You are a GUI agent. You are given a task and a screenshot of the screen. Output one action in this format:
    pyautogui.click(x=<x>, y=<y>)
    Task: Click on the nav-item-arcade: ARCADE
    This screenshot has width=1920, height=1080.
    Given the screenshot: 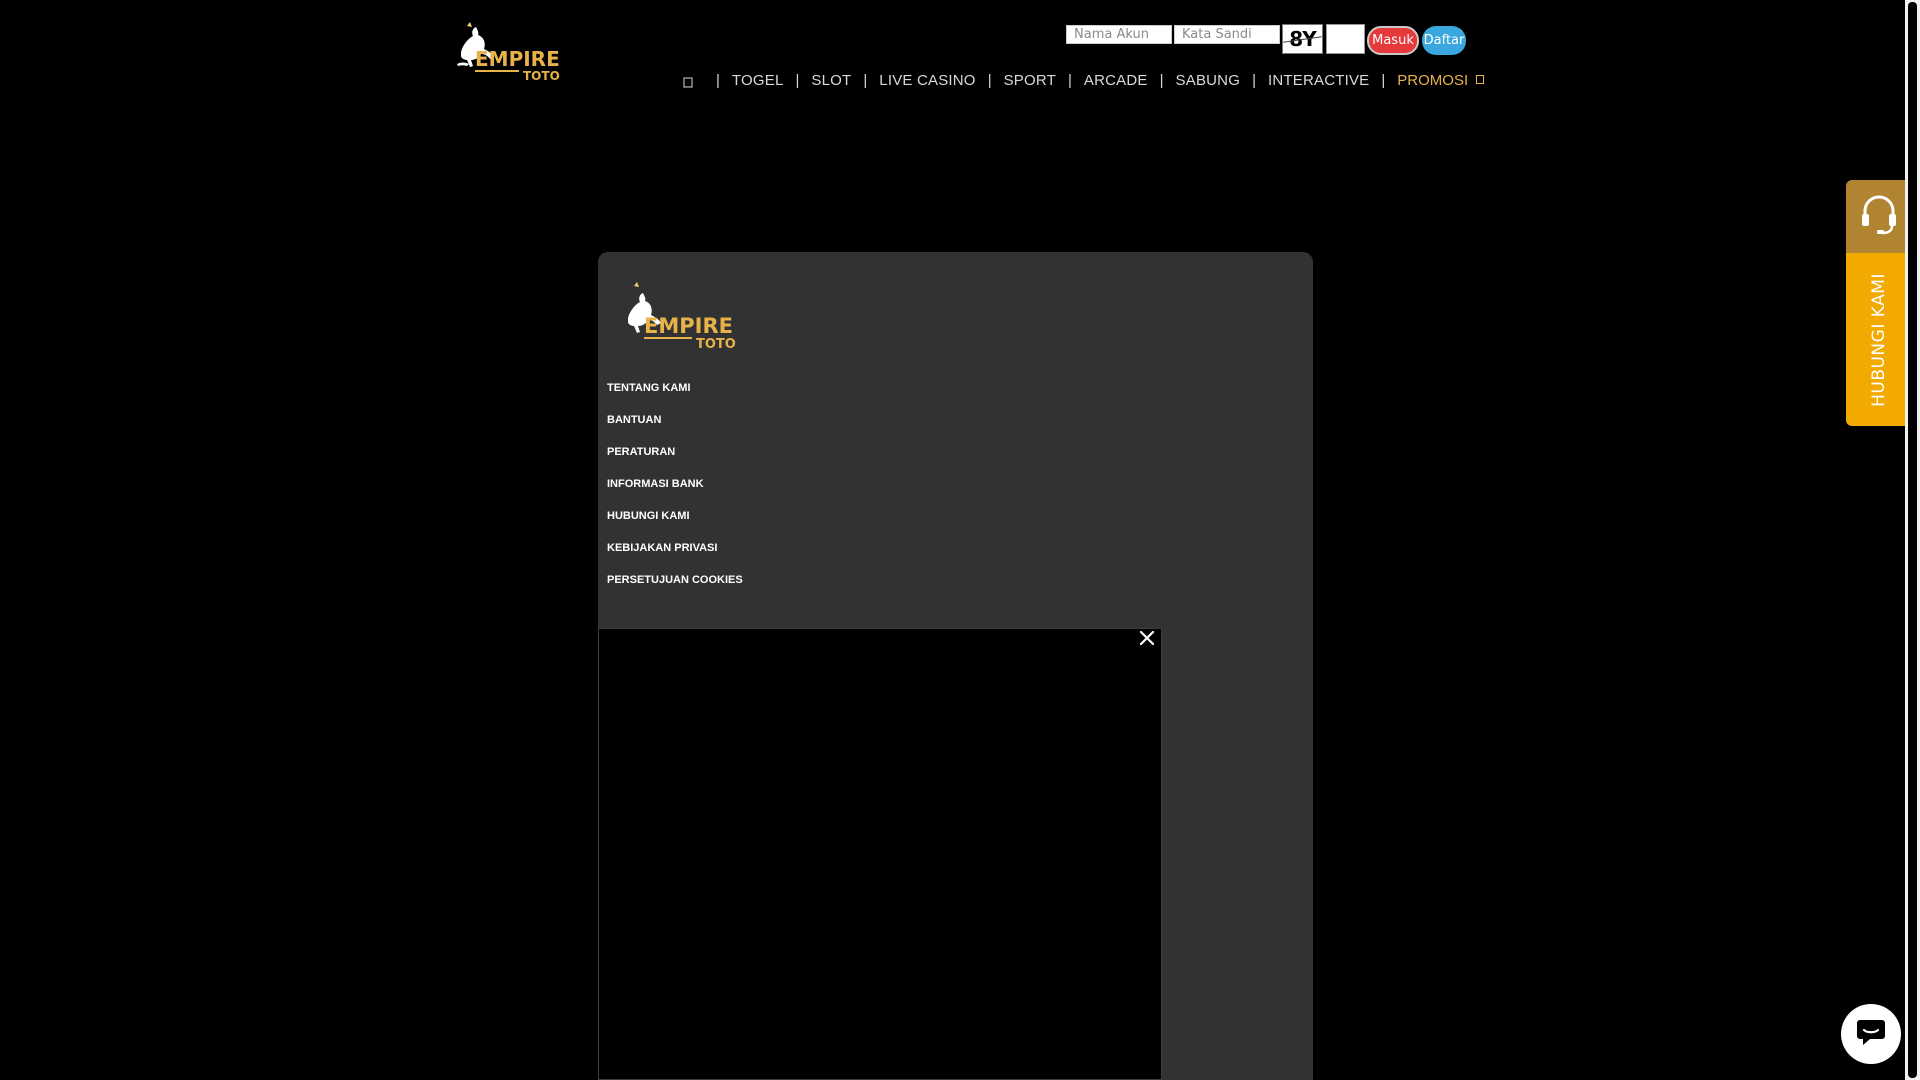 What is the action you would take?
    pyautogui.click(x=1116, y=80)
    